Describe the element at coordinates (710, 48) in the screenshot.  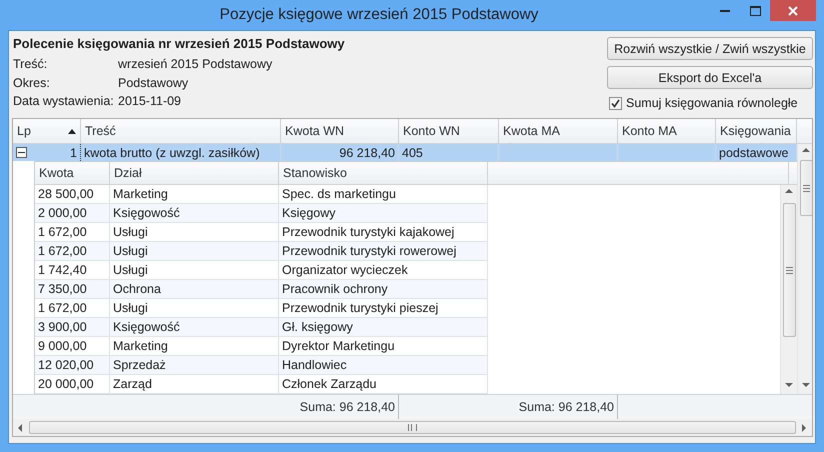
I see `action-button: Rozwiń wszystkie / Zwiń wszystkie` at that location.